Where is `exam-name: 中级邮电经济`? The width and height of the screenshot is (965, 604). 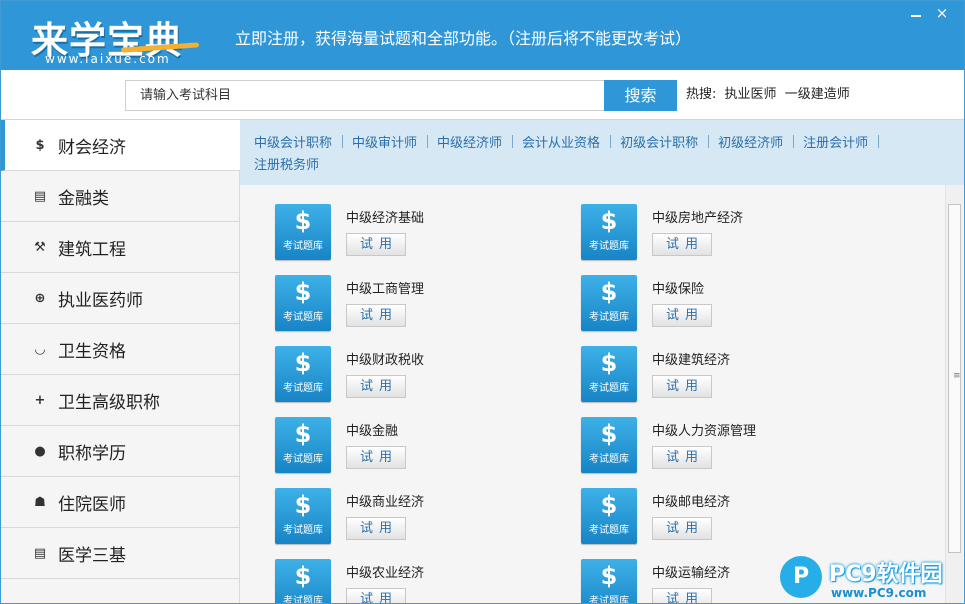 exam-name: 中级邮电经济 is located at coordinates (691, 502).